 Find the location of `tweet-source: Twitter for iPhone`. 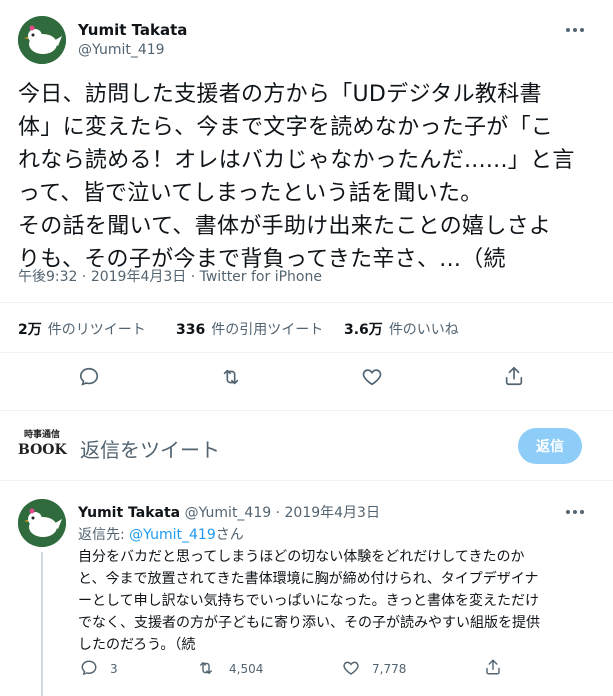

tweet-source: Twitter for iPhone is located at coordinates (261, 277).